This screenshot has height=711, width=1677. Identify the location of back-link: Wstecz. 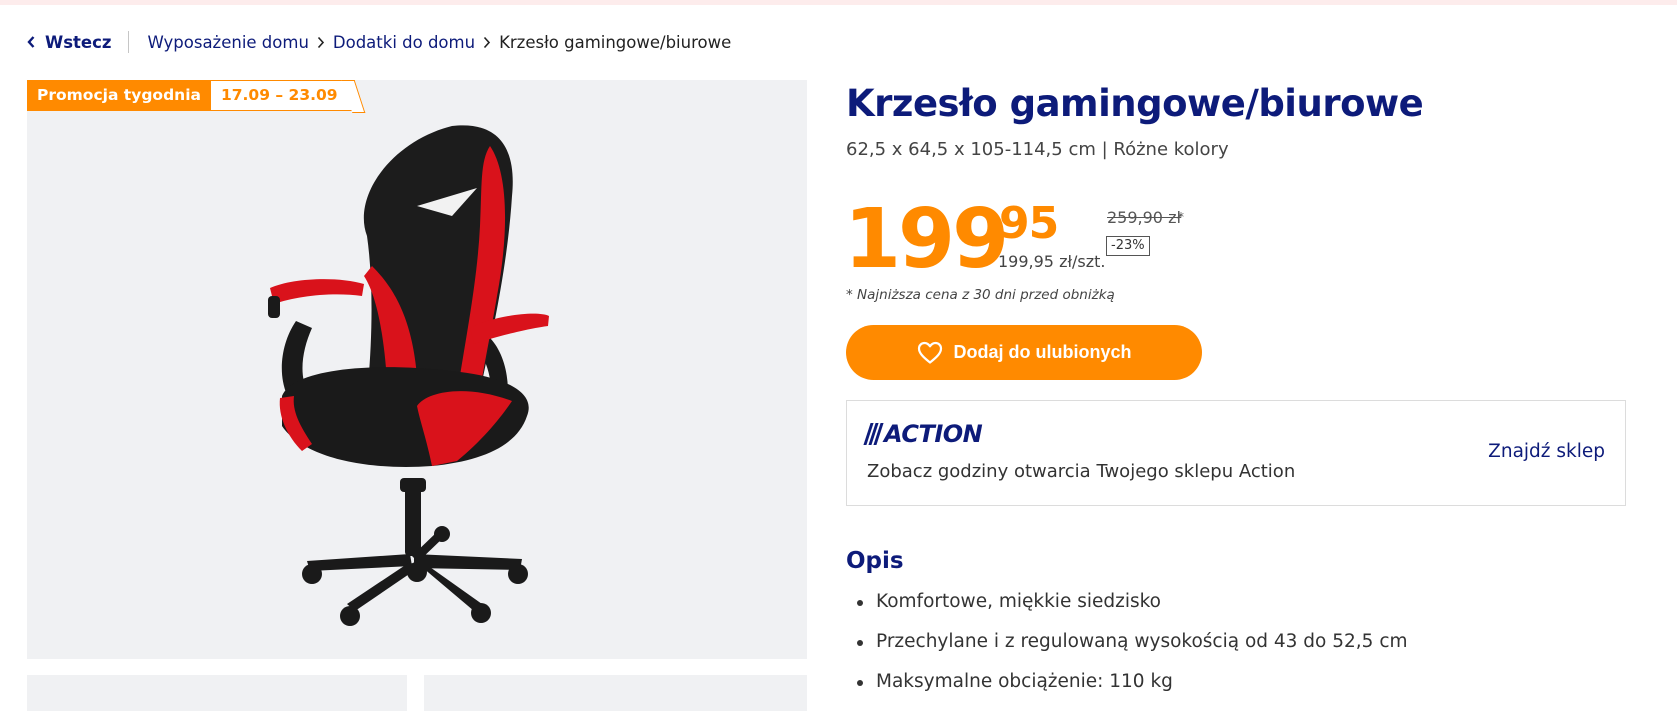
(69, 42).